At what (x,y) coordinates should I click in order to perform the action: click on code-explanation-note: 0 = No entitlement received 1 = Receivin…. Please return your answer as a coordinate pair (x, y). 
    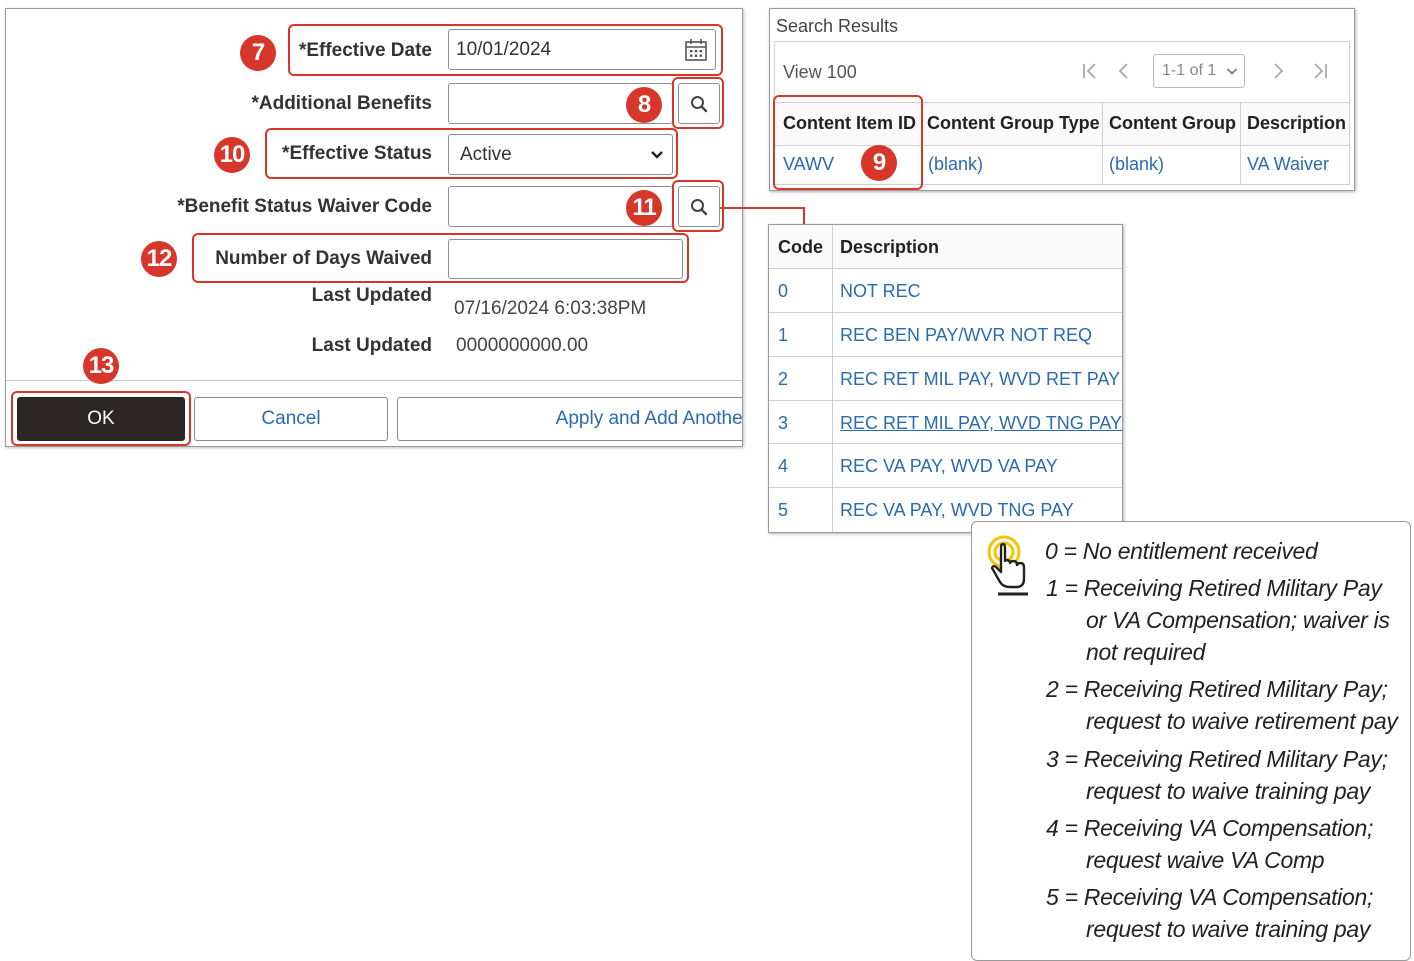
    Looking at the image, I should click on (1191, 741).